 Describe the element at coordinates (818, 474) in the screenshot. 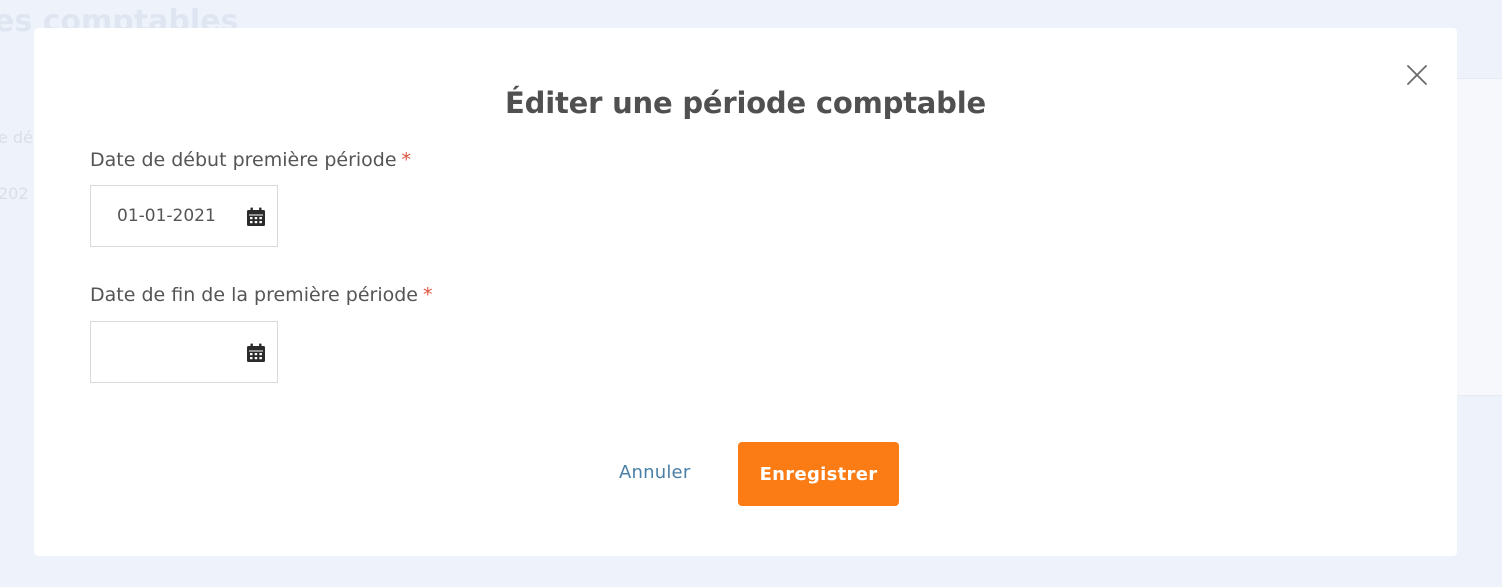

I see `save-button: Enregistrer` at that location.